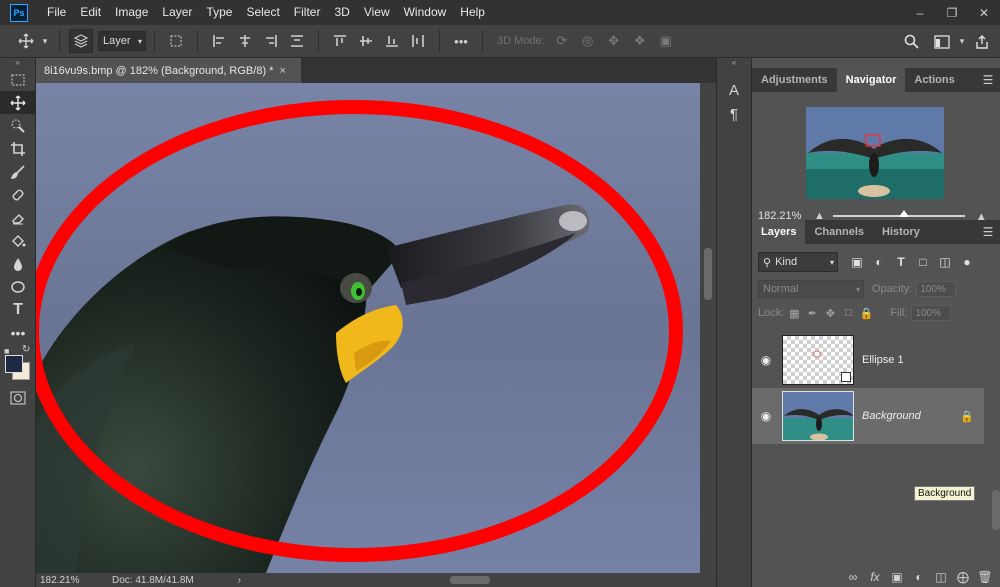 This screenshot has height=587, width=1000. What do you see at coordinates (708, 328) in the screenshot?
I see `vertical-scrollbar` at bounding box center [708, 328].